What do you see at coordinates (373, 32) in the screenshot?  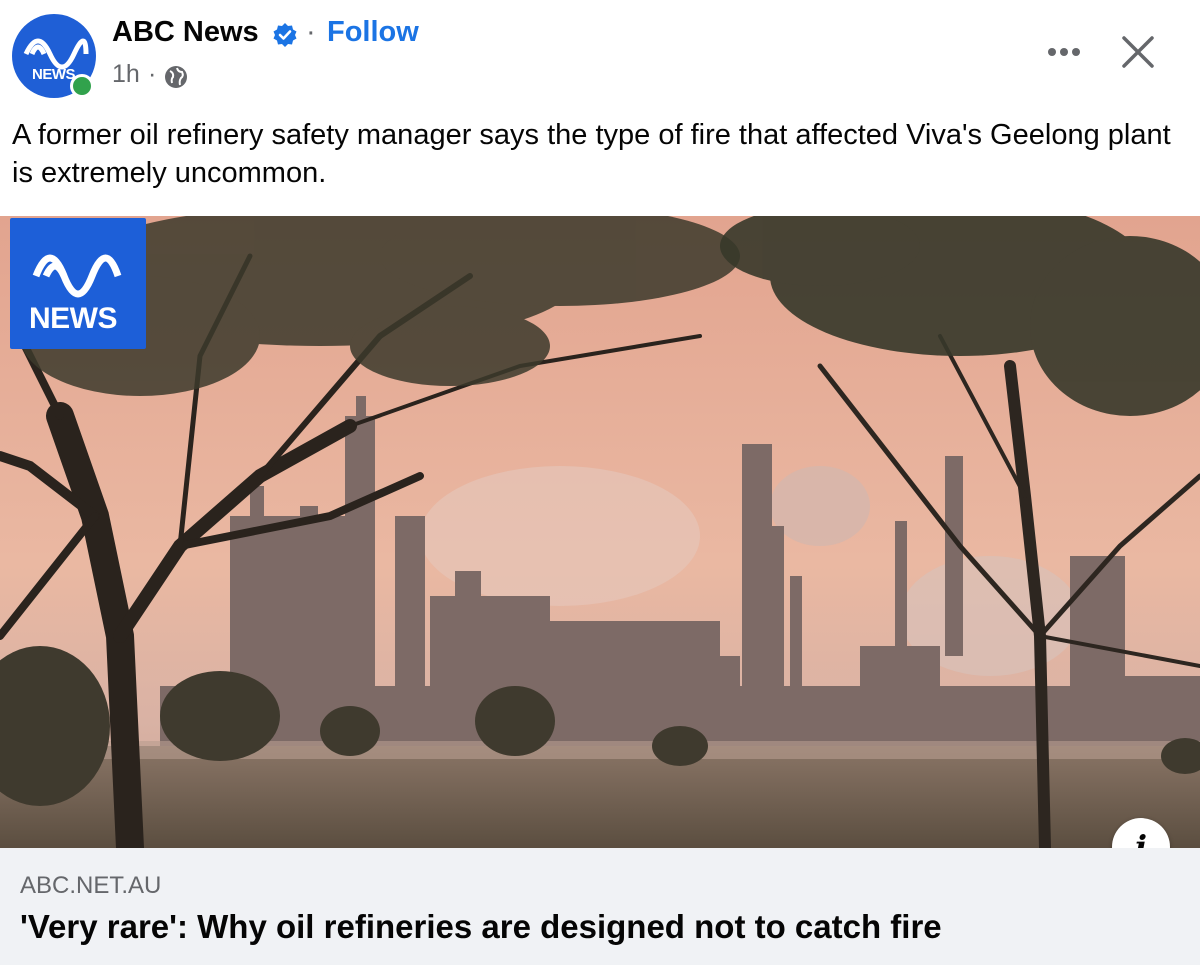 I see `follow-button: Follow` at bounding box center [373, 32].